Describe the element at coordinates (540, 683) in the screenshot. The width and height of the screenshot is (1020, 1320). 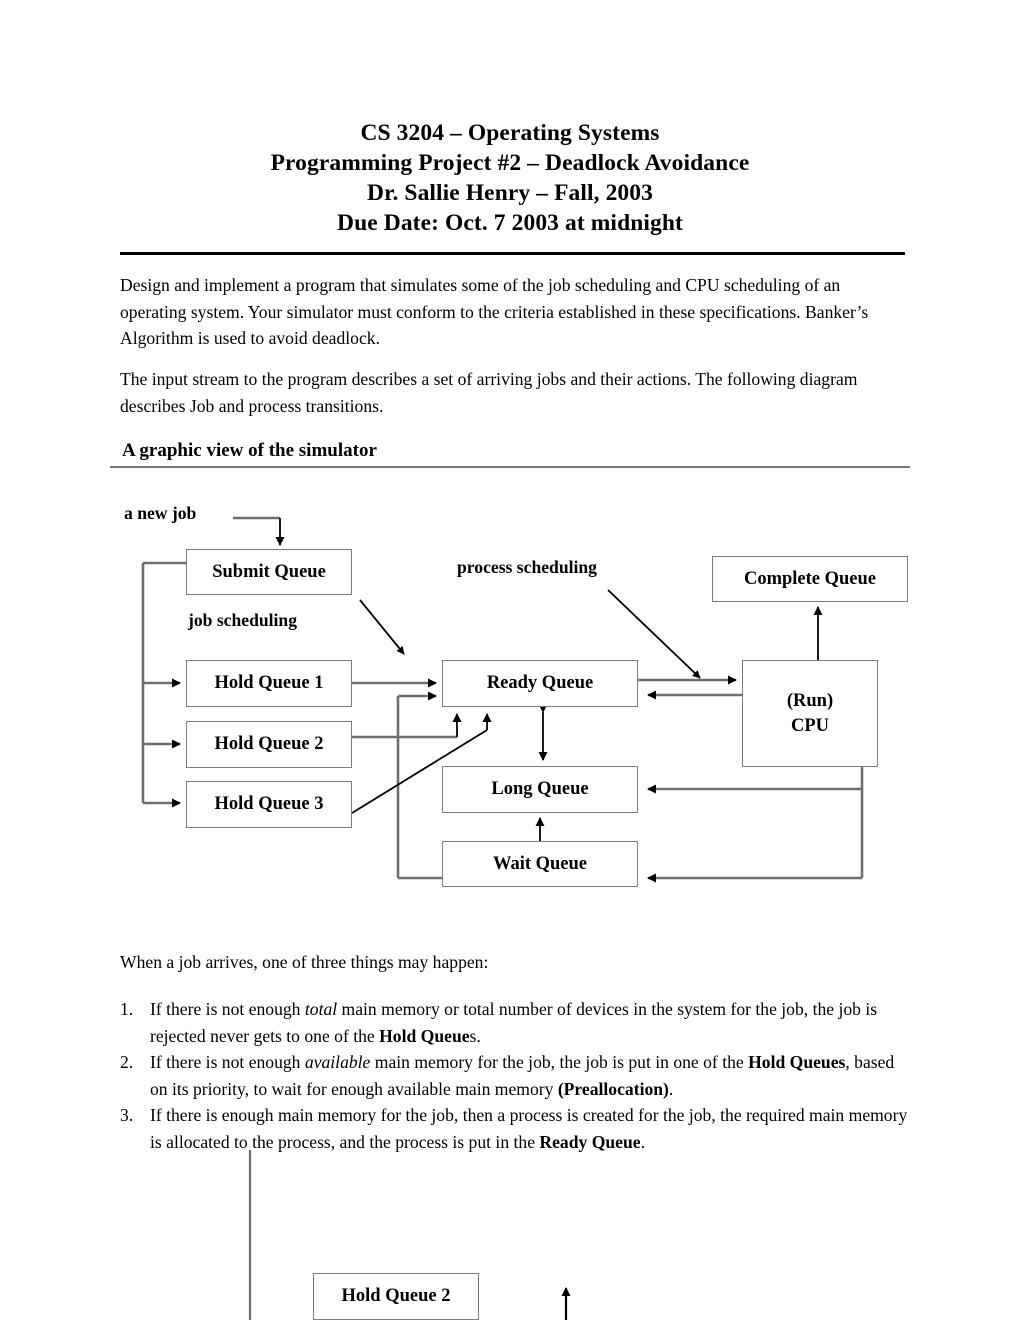
I see `diagram-box-ready-queue: Ready Queue` at that location.